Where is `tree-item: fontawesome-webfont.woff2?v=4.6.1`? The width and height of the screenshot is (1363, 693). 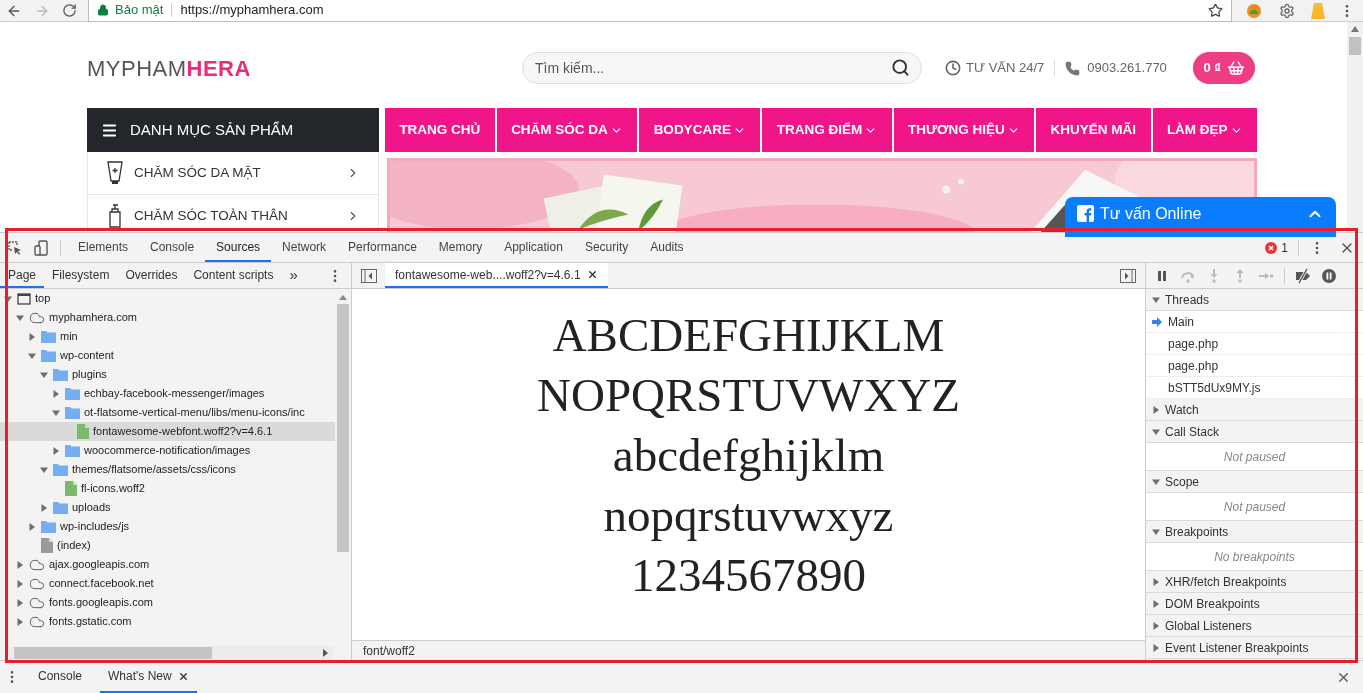 tree-item: fontawesome-webfont.woff2?v=4.6.1 is located at coordinates (167, 431).